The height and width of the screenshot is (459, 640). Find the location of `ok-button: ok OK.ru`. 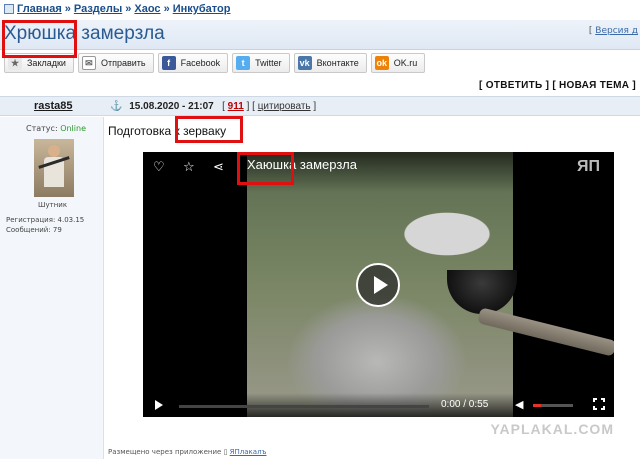

ok-button: ok OK.ru is located at coordinates (398, 63).